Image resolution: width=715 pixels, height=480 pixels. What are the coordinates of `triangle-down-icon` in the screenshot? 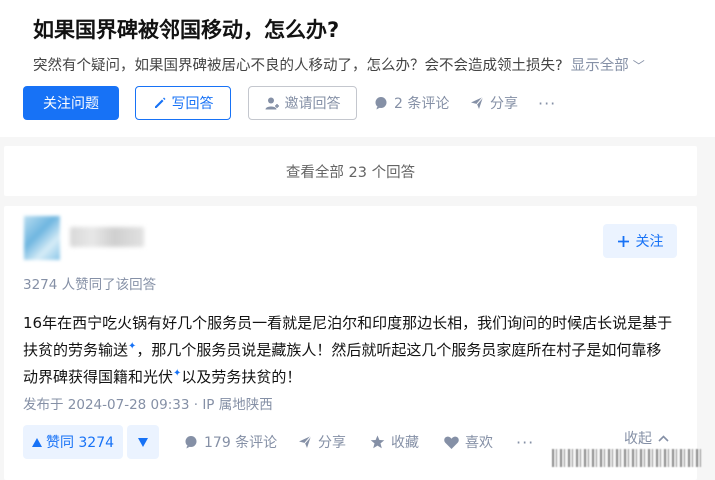 It's located at (143, 442).